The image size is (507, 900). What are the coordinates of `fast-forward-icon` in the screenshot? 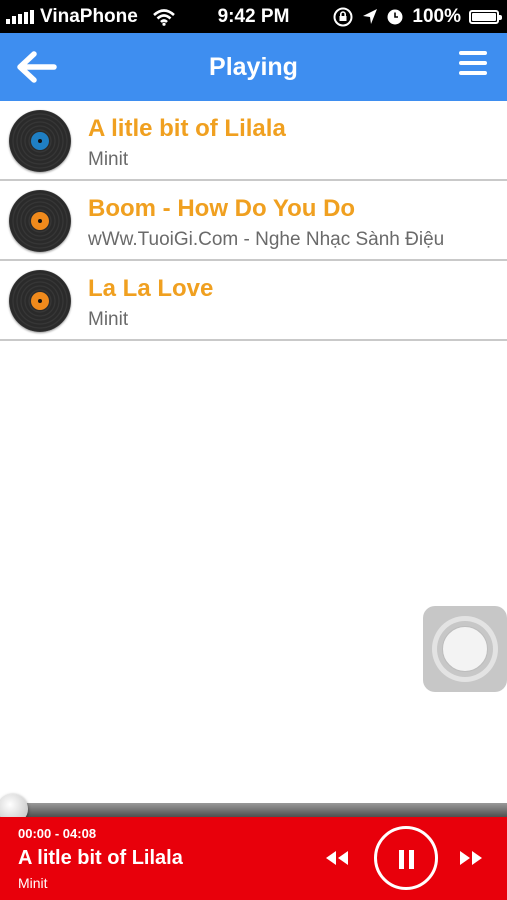 It's located at (471, 858).